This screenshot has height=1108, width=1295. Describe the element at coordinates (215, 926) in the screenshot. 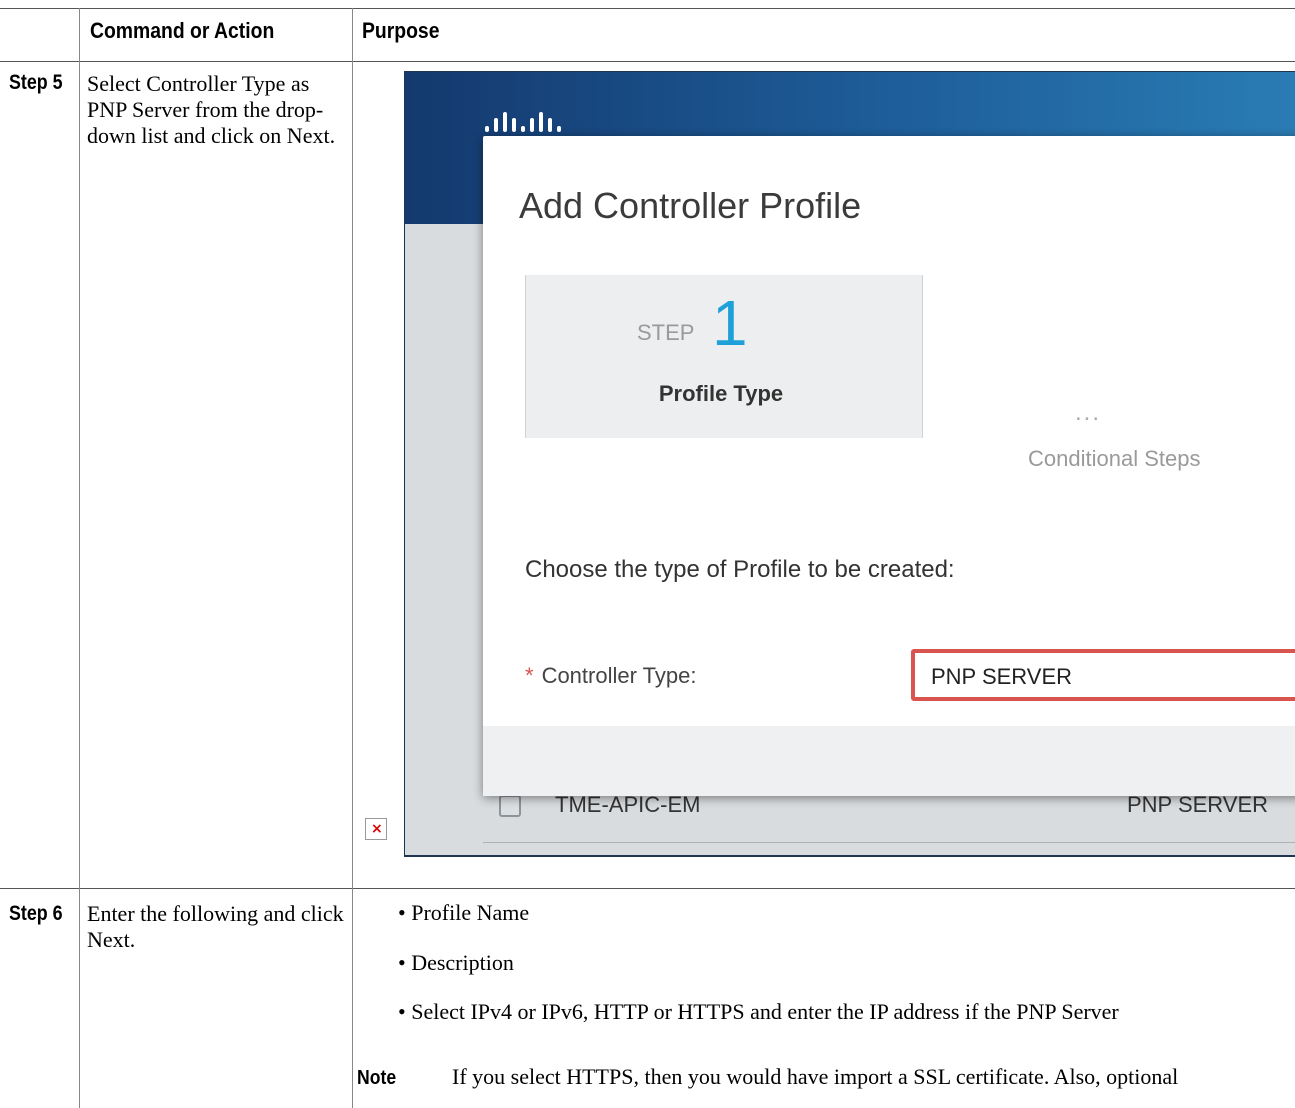

I see `step-6-action: Enter the following and click Next.` at that location.